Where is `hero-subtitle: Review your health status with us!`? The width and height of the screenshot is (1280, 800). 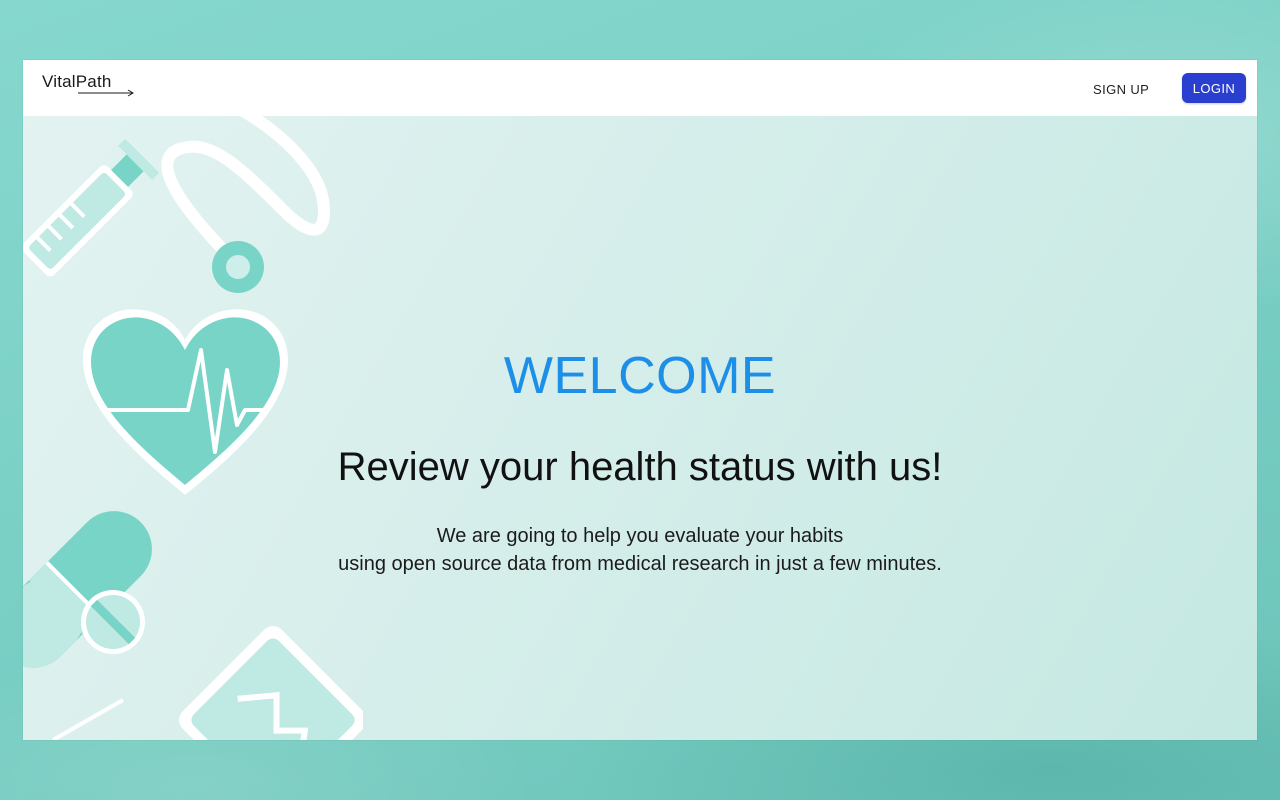
hero-subtitle: Review your health status with us! is located at coordinates (640, 467).